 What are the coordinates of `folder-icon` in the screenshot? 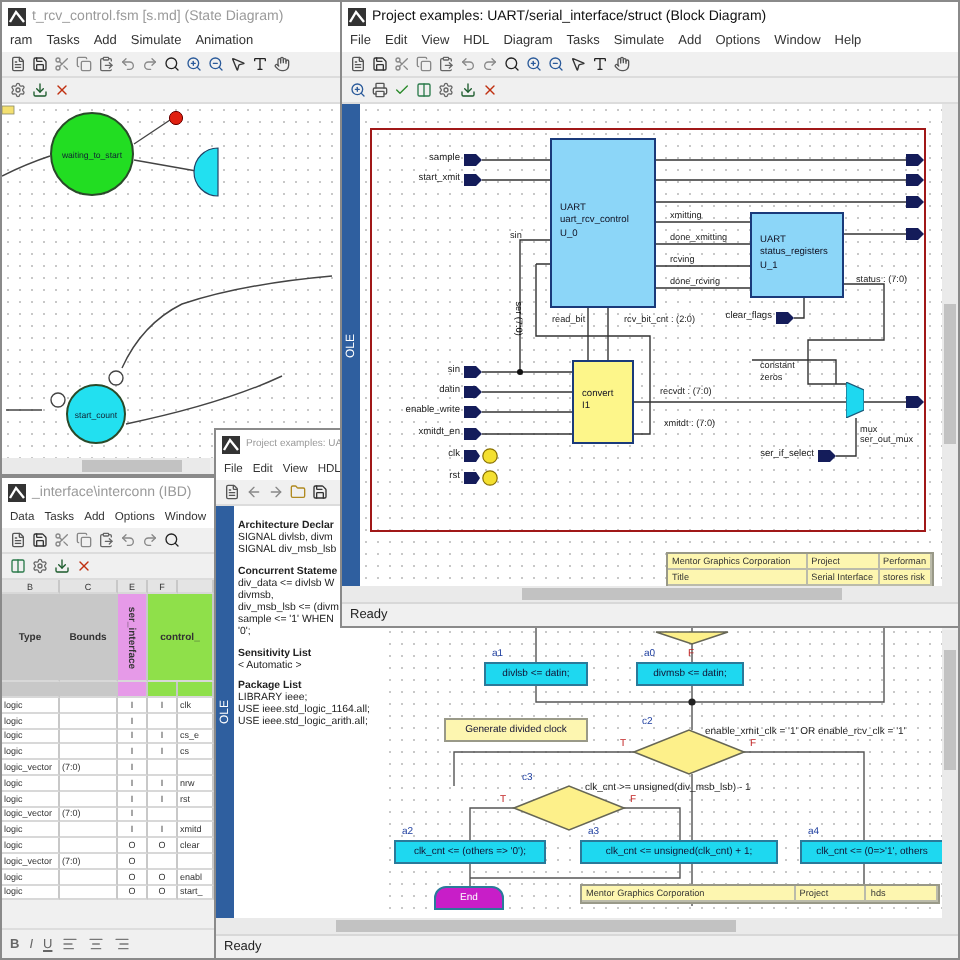 It's located at (298, 492).